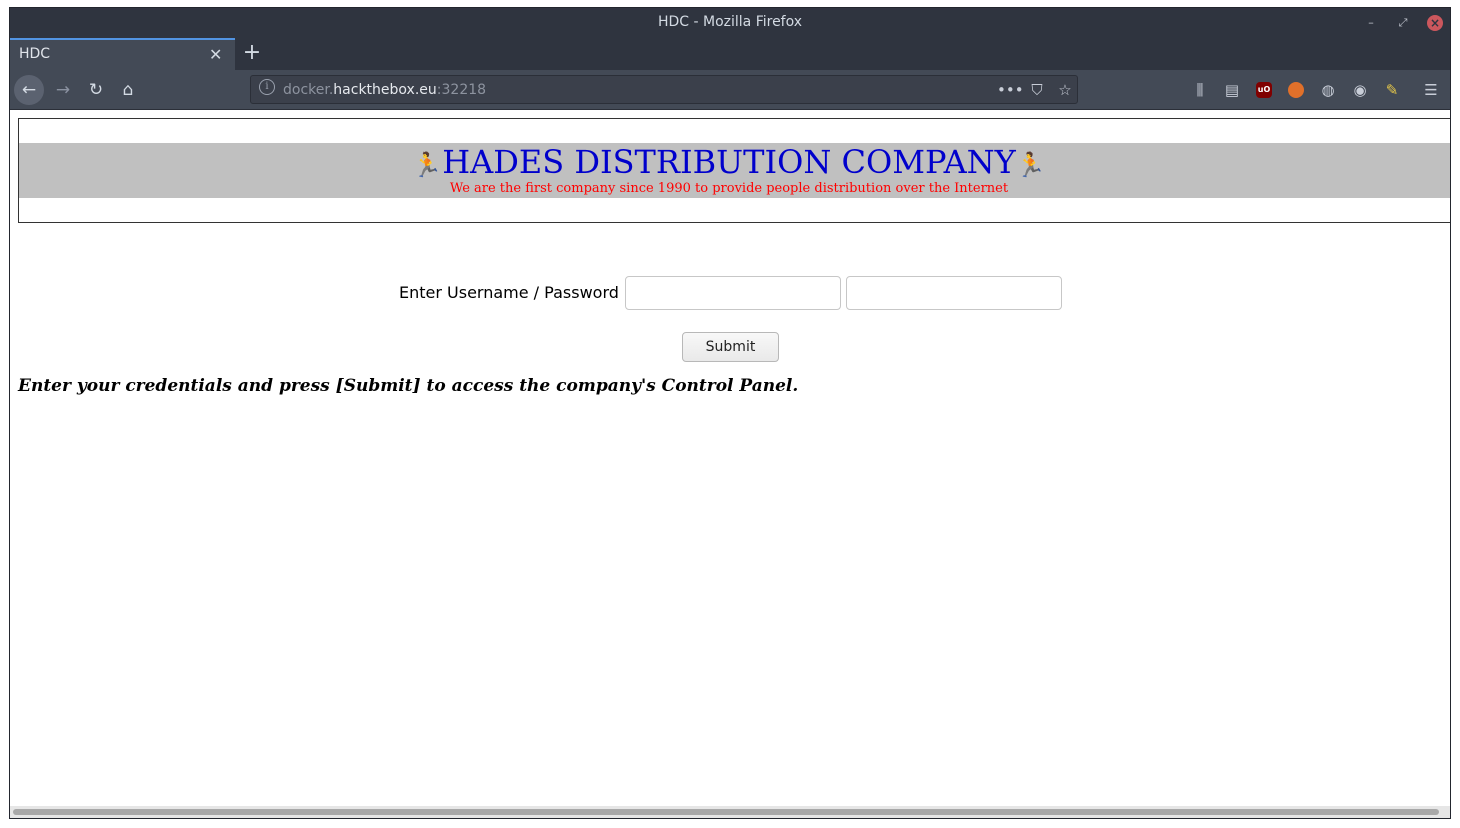 This screenshot has width=1460, height=828. Describe the element at coordinates (730, 347) in the screenshot. I see `submit-button: Submit` at that location.